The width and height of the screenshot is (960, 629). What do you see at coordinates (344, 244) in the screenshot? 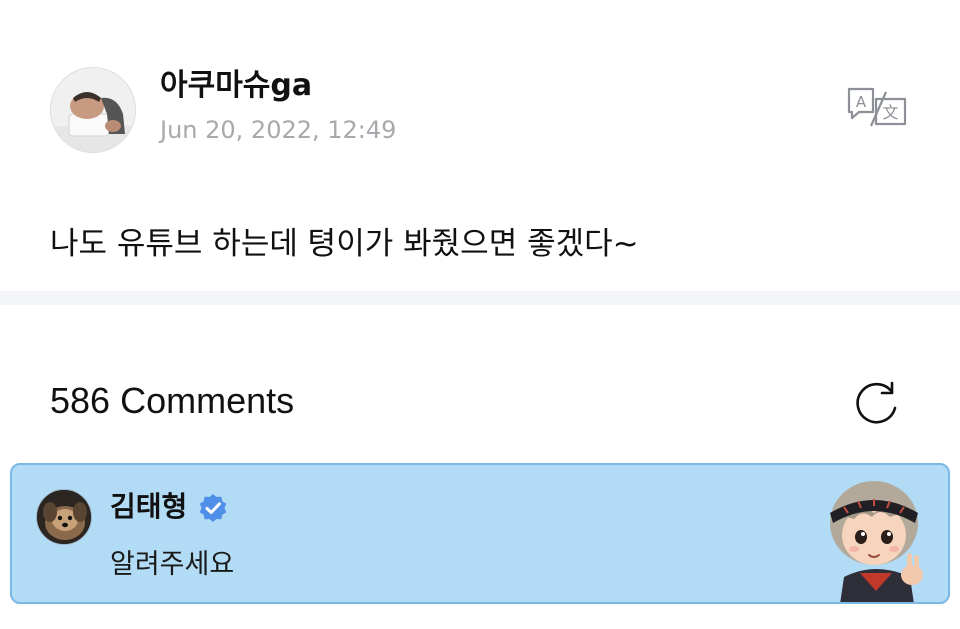
I see `post-text: 나도 유튜브 하는데 텽이가 봐줬으면 좋겠다~` at bounding box center [344, 244].